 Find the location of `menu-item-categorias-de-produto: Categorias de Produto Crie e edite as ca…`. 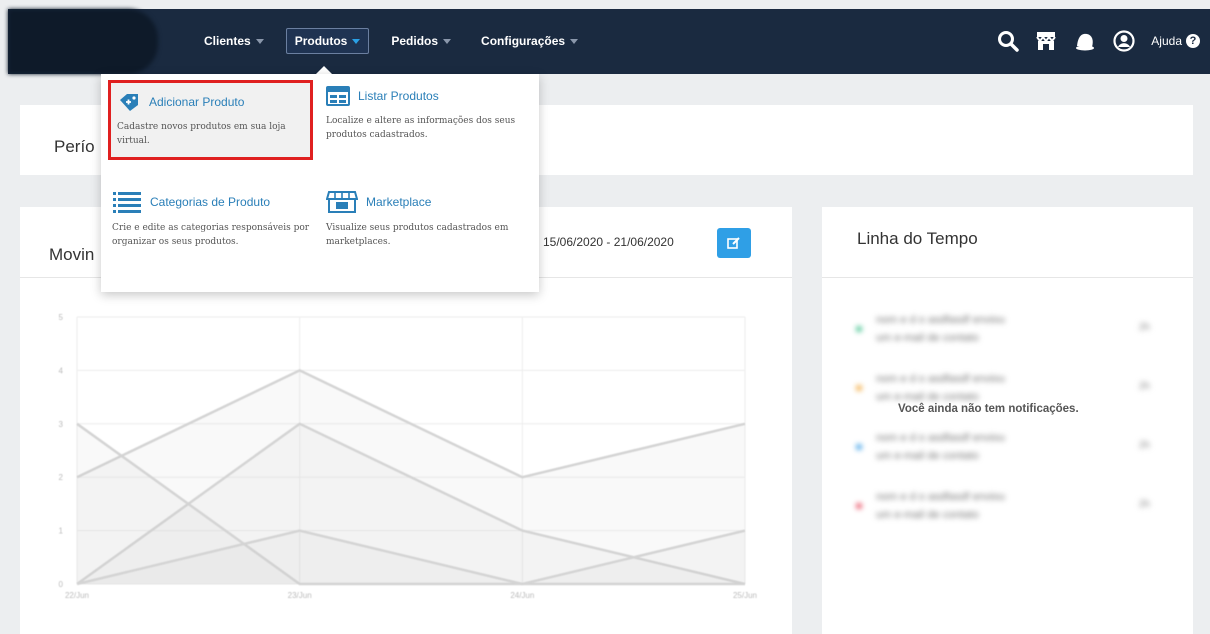

menu-item-categorias-de-produto: Categorias de Produto Crie e edite as ca… is located at coordinates (214, 231).